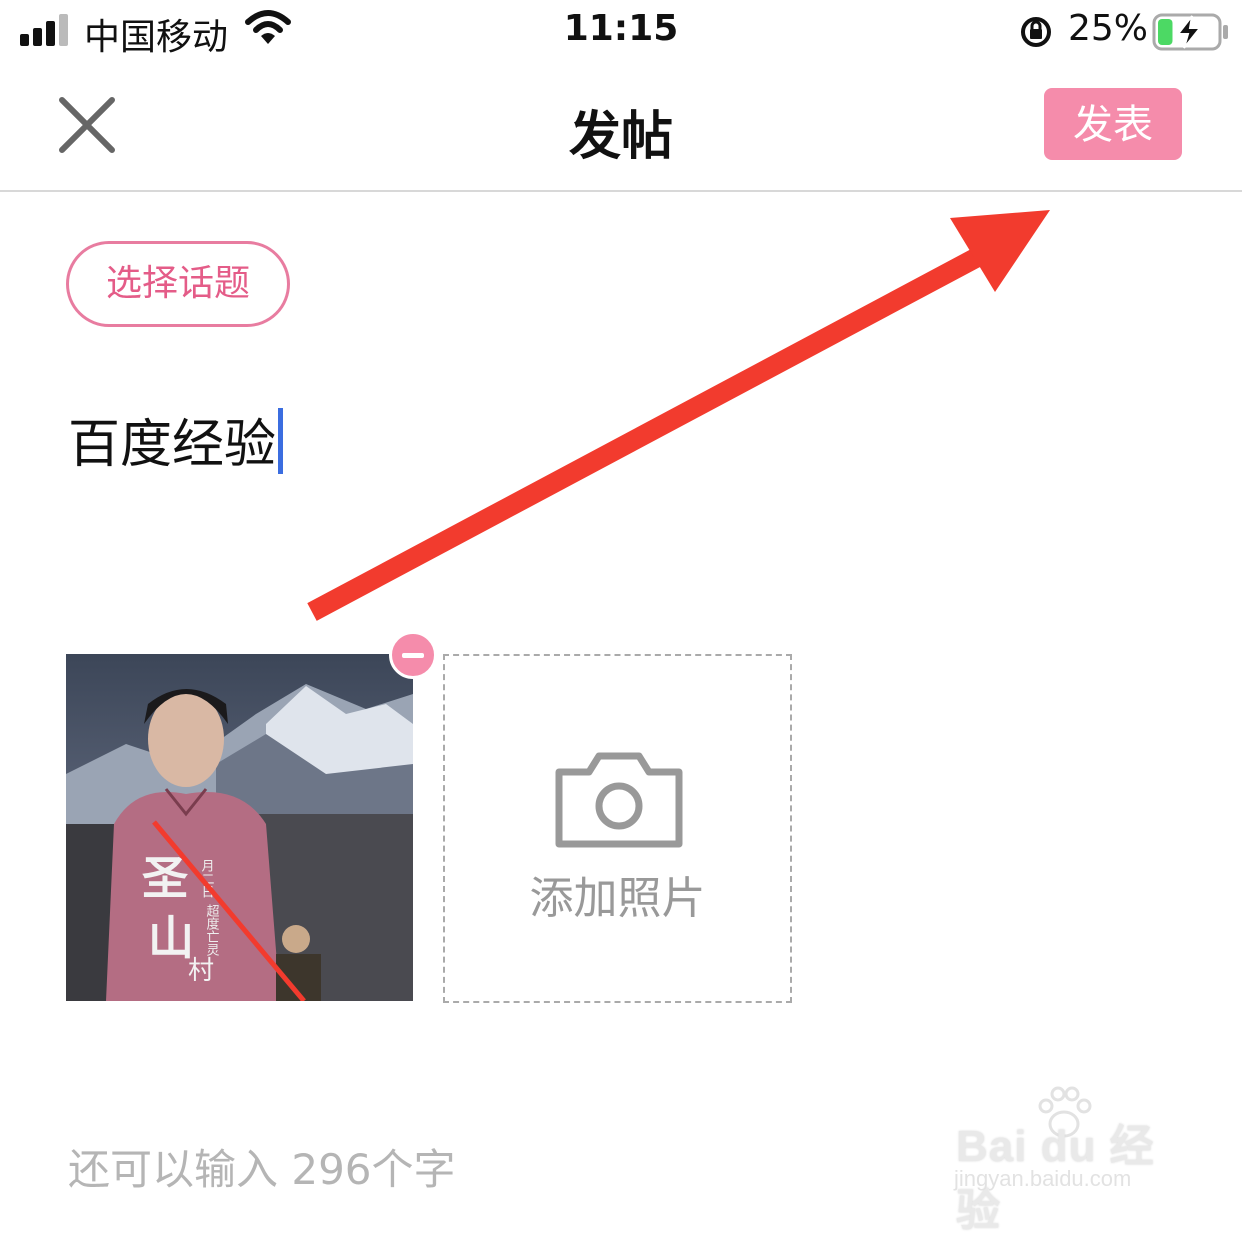 Image resolution: width=1242 pixels, height=1238 pixels. I want to click on post-text-value: 百度经验, so click(172, 445).